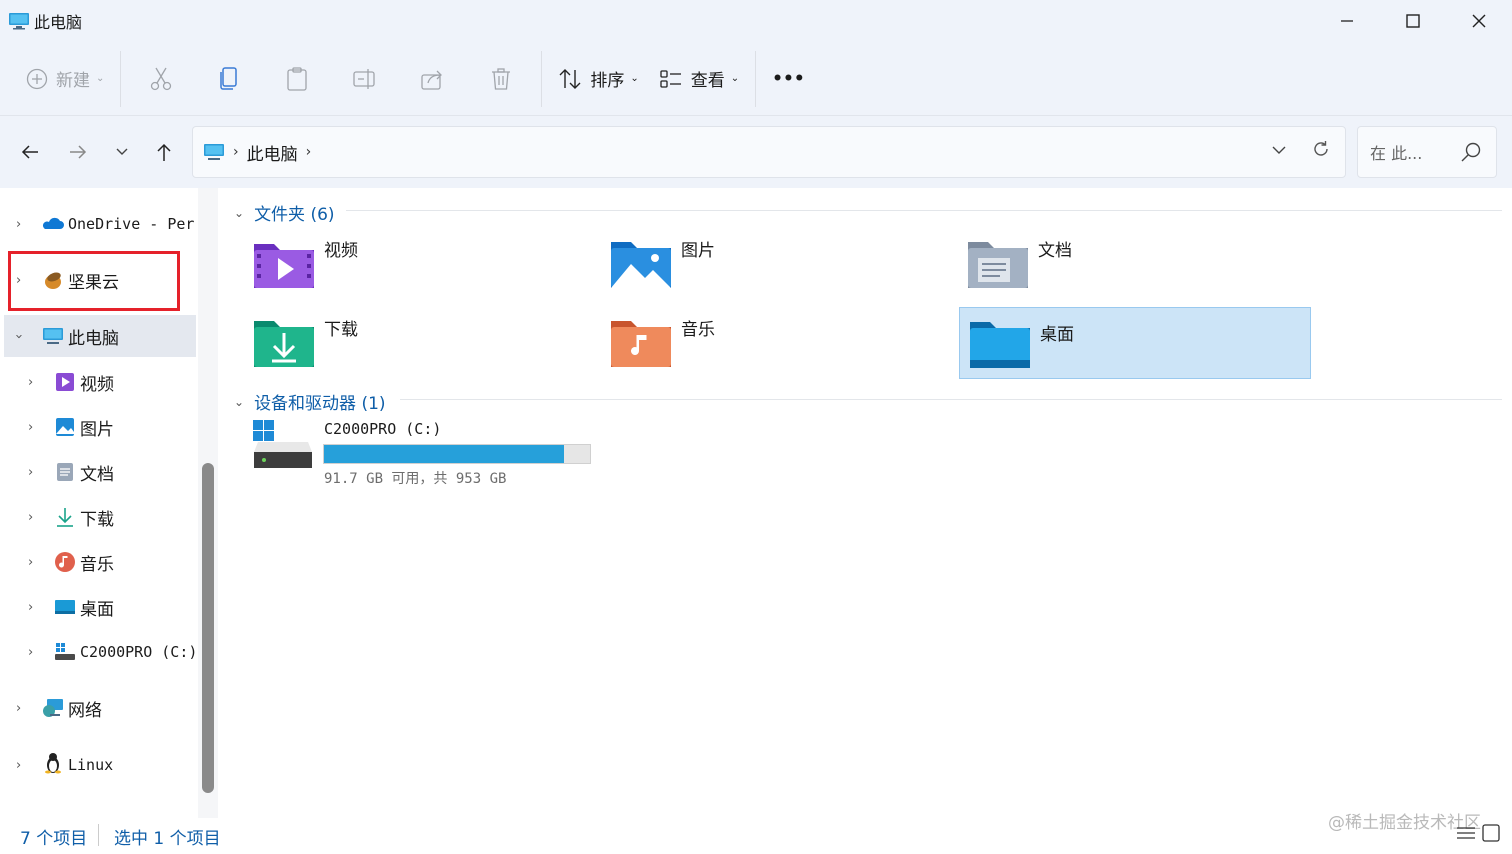 The width and height of the screenshot is (1512, 854). Describe the element at coordinates (229, 79) in the screenshot. I see `copy-button` at that location.